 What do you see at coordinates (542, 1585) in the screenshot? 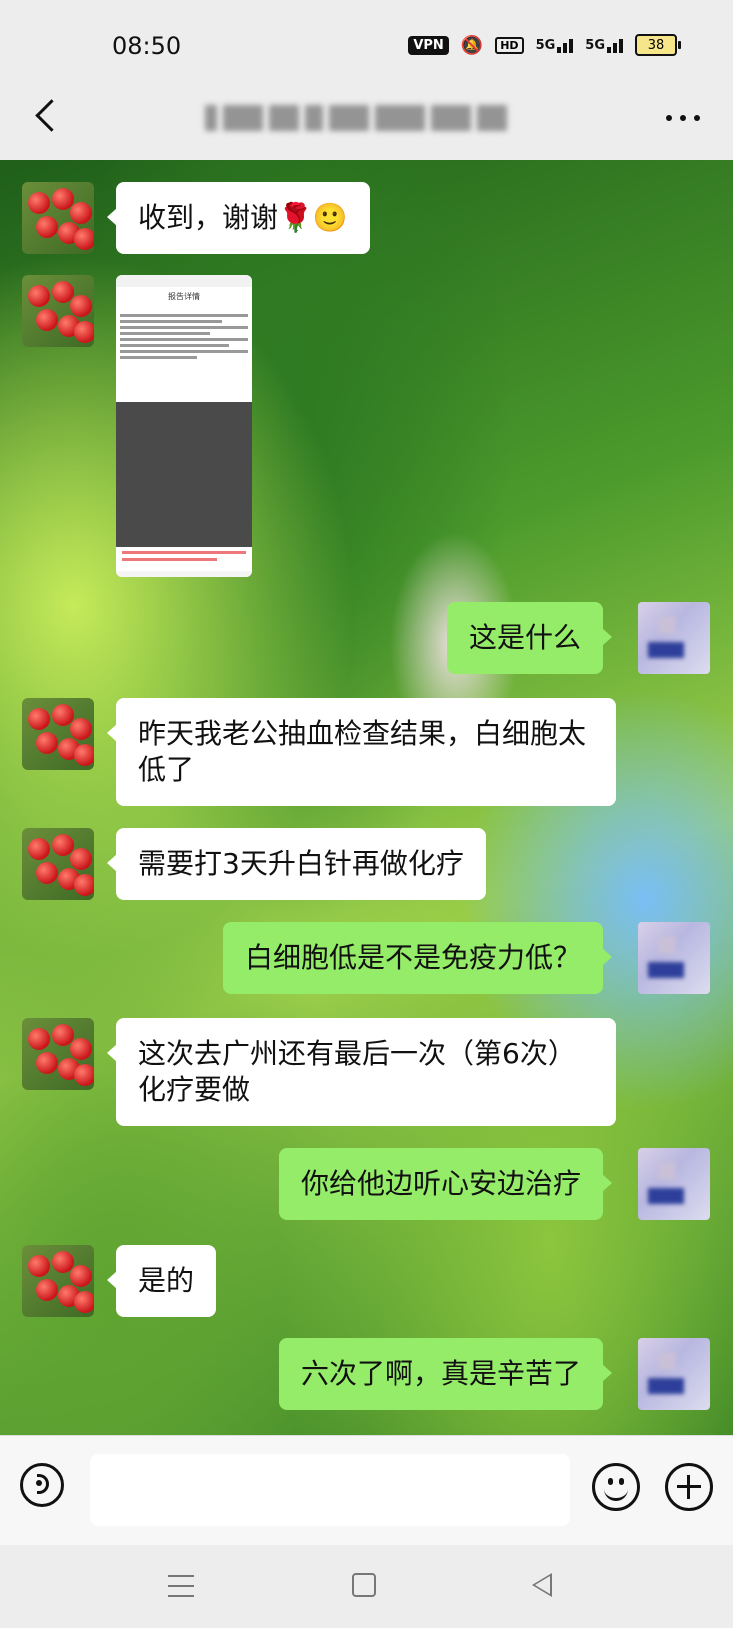
I see `back-icon` at bounding box center [542, 1585].